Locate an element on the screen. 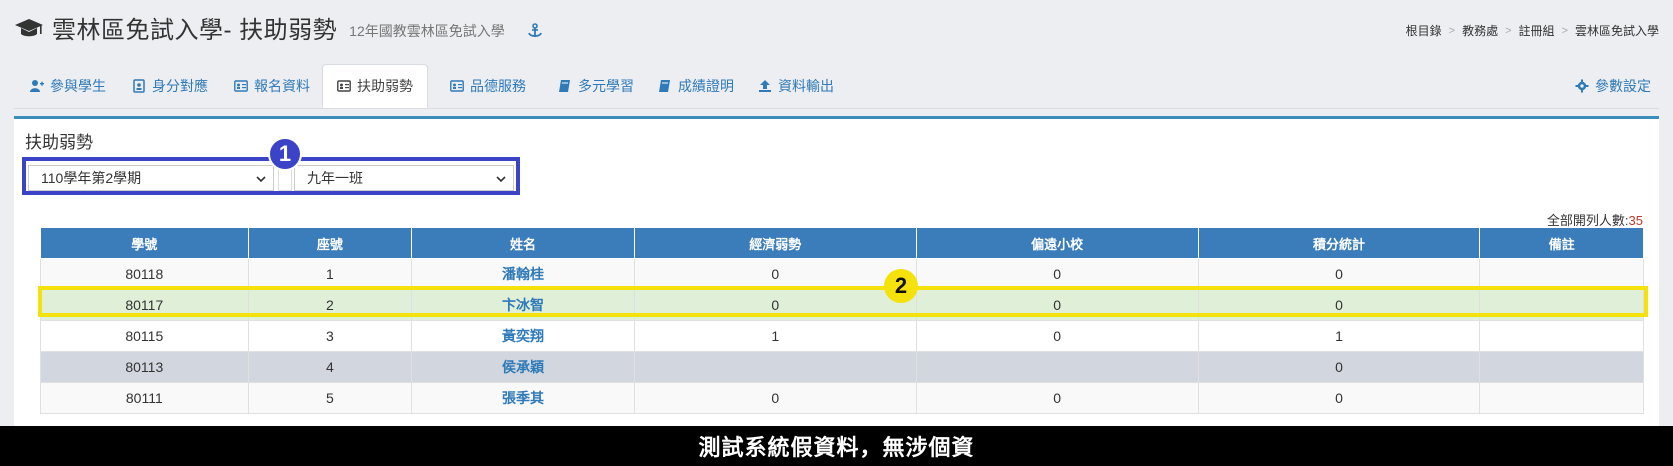 This screenshot has width=1673, height=466. user-plus-icon is located at coordinates (37, 85).